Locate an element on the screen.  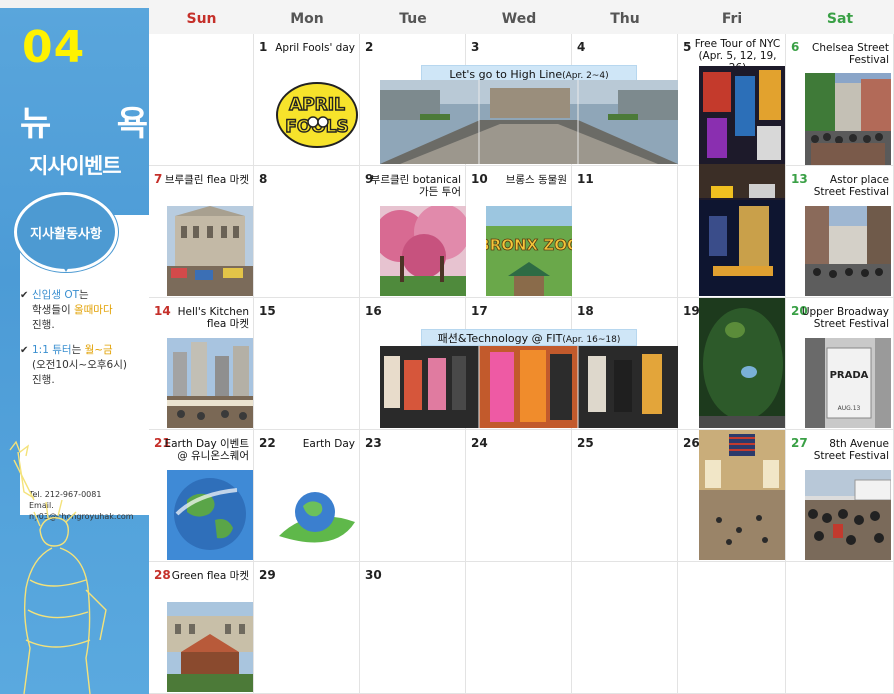
day-cell-29: 29 is located at coordinates (307, 628).